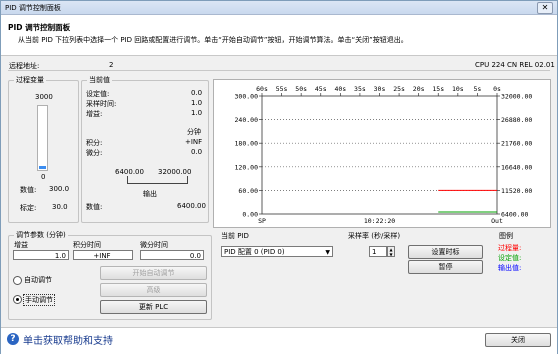 This screenshot has width=558, height=354. What do you see at coordinates (41, 235) in the screenshot?
I see `tuning-parameters-legend: 调节参数 (分钟)` at bounding box center [41, 235].